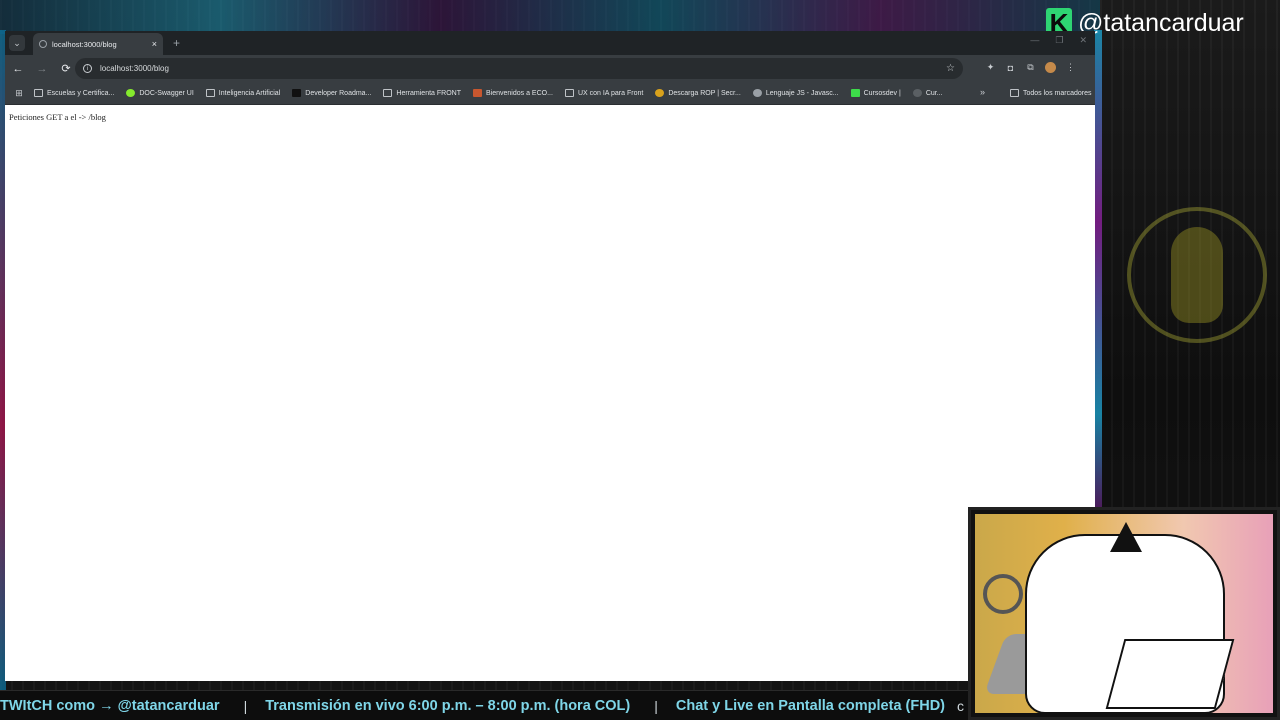  I want to click on rop-icon, so click(660, 93).